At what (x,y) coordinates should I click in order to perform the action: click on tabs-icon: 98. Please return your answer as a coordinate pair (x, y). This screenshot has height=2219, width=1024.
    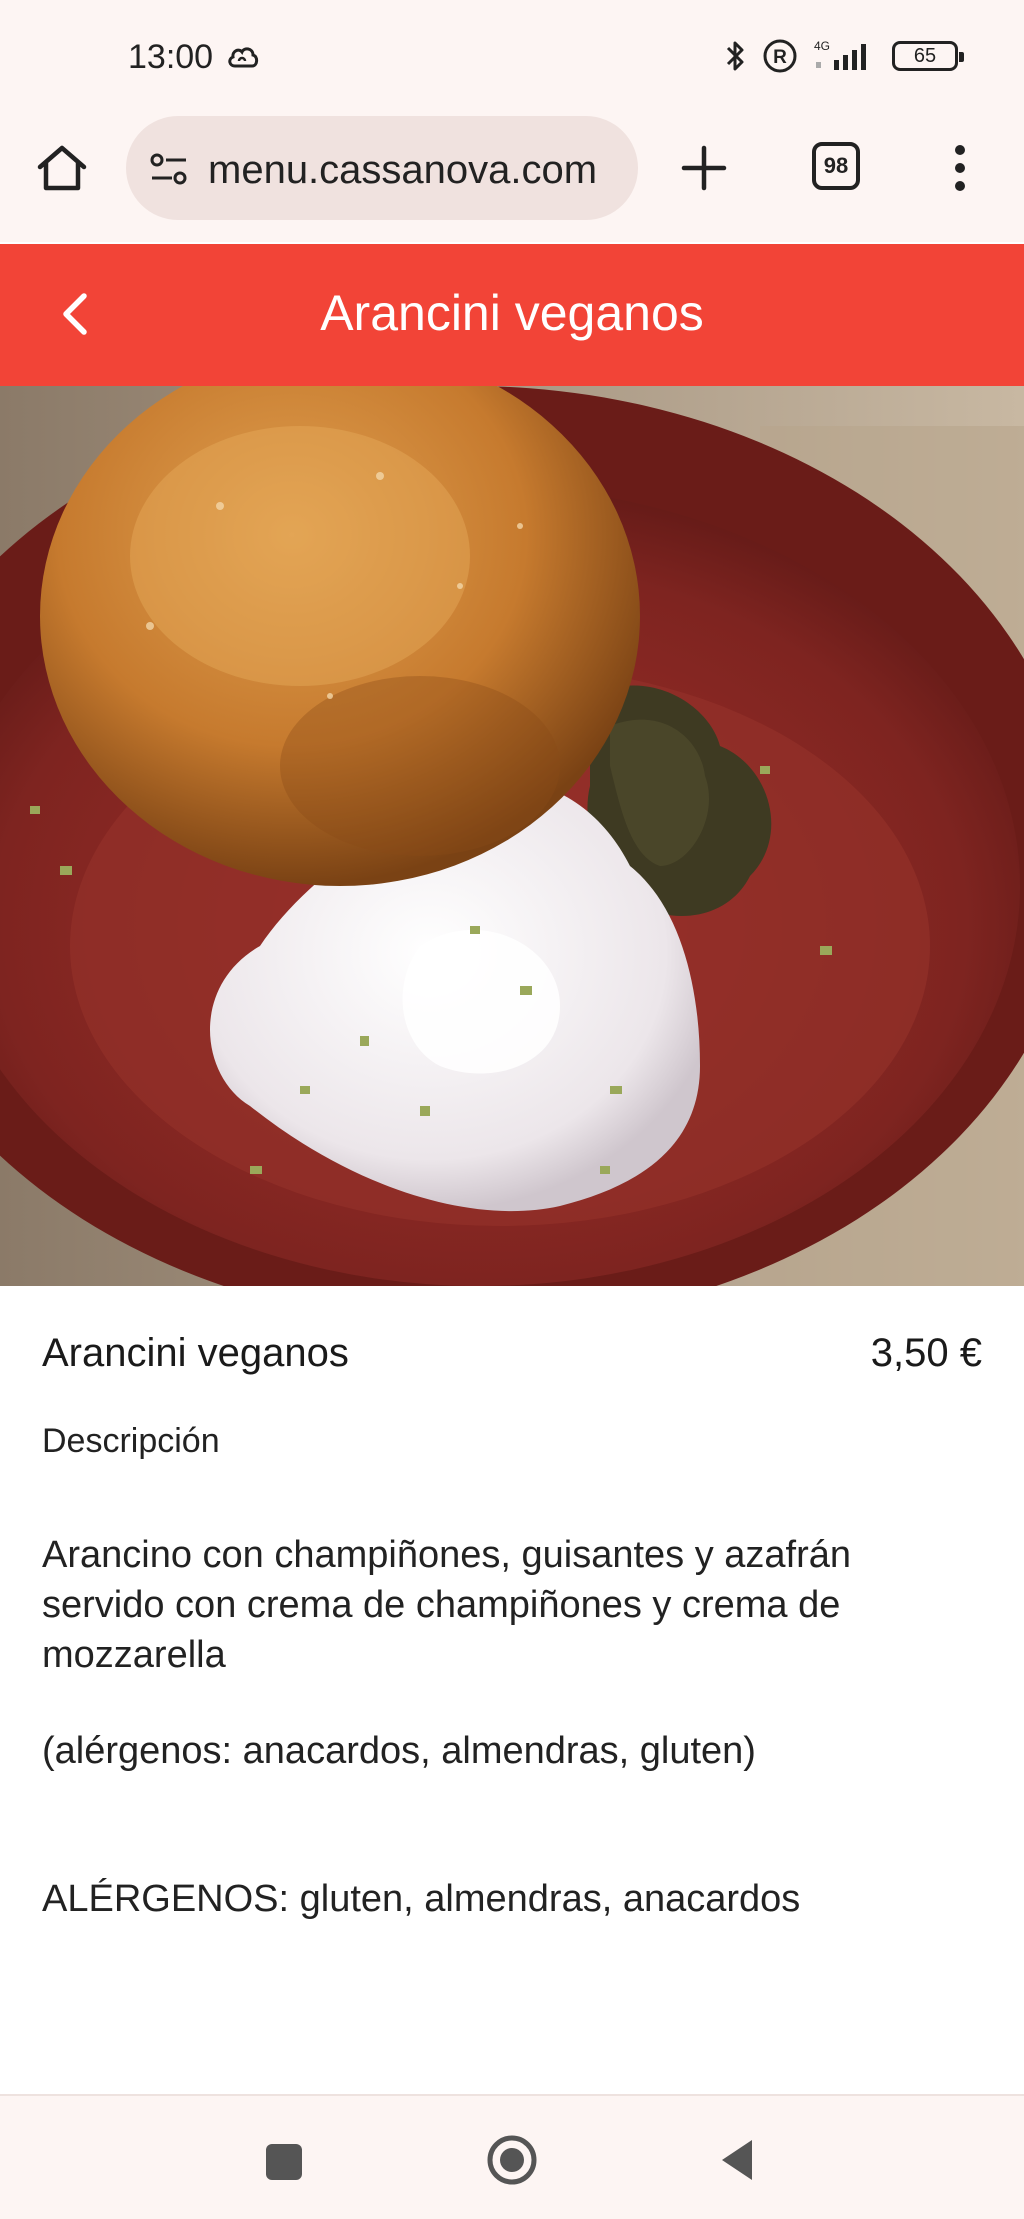
    Looking at the image, I should click on (836, 166).